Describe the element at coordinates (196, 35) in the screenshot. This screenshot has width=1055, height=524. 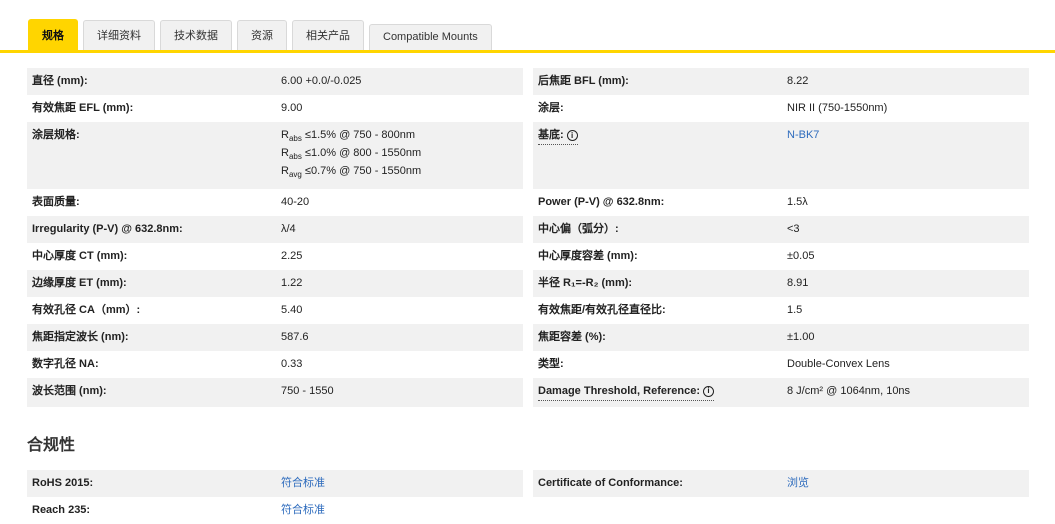
I see `tab-technical-data: 技术数据` at that location.